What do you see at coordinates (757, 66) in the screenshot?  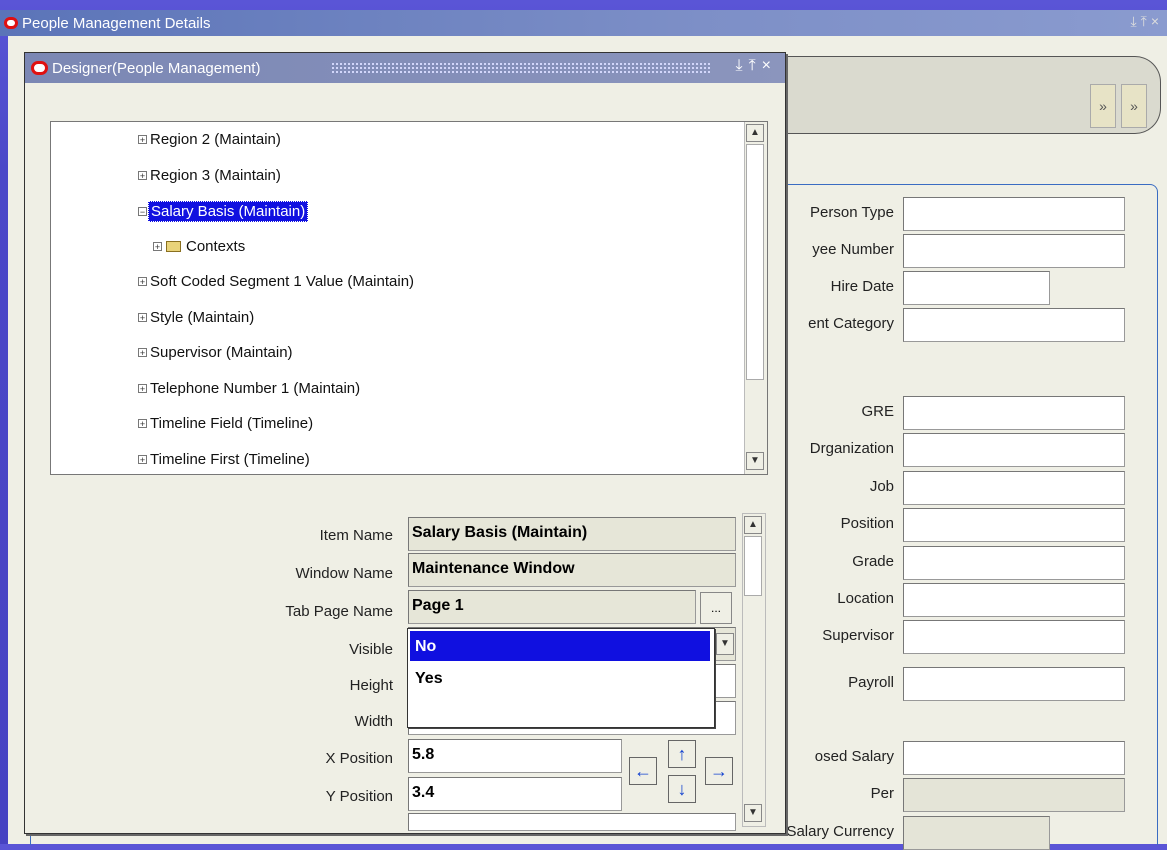 I see `designer-window-controls: ⤓⤒×` at bounding box center [757, 66].